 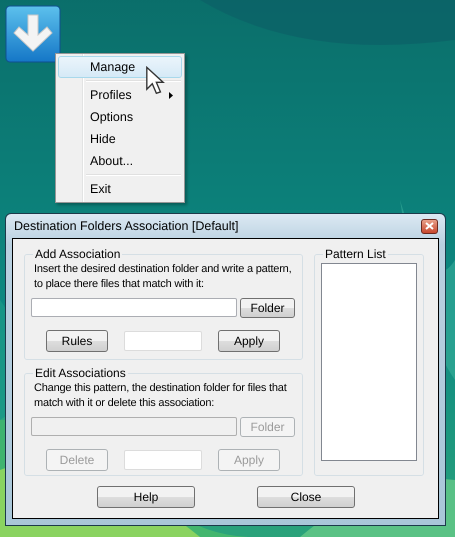 What do you see at coordinates (369, 362) in the screenshot?
I see `pattern-list-box` at bounding box center [369, 362].